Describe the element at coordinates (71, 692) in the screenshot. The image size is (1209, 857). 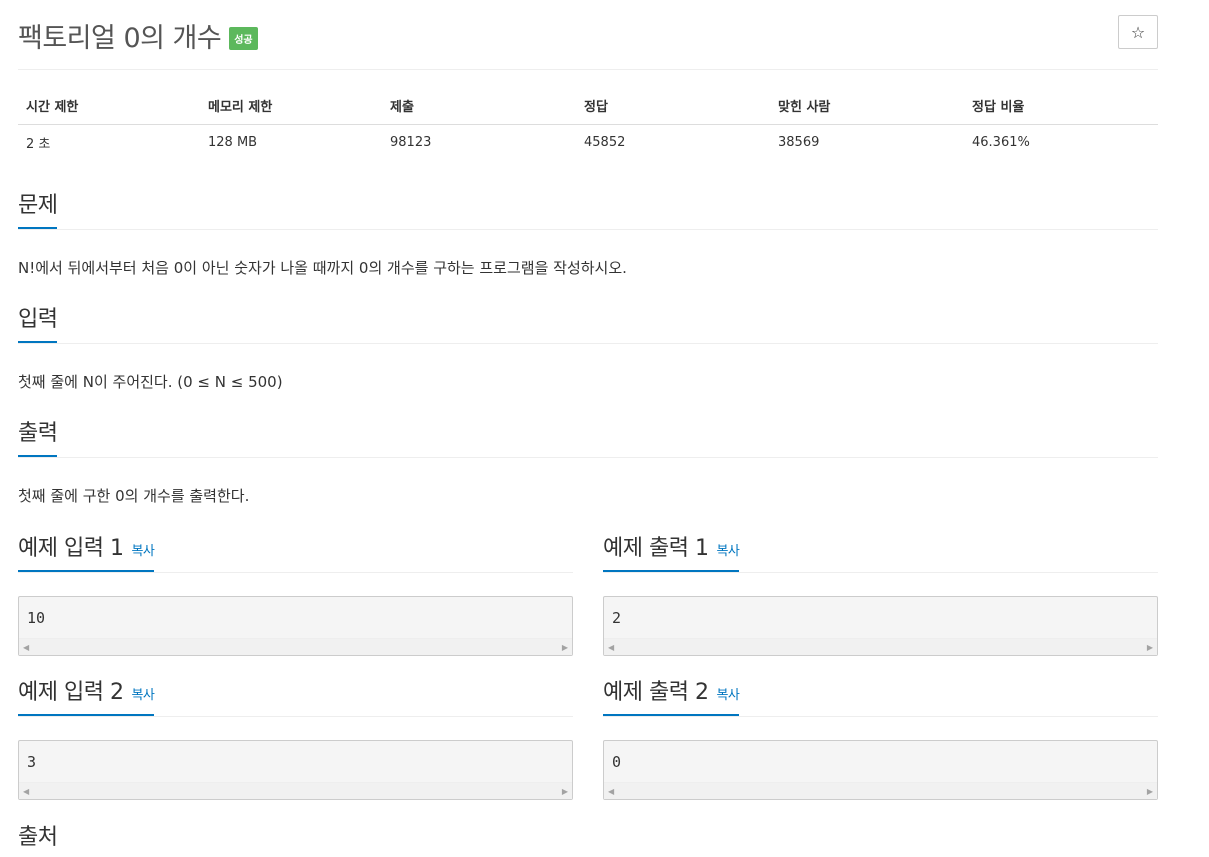
I see `sample-input-2-label: 예제 입력 2` at that location.